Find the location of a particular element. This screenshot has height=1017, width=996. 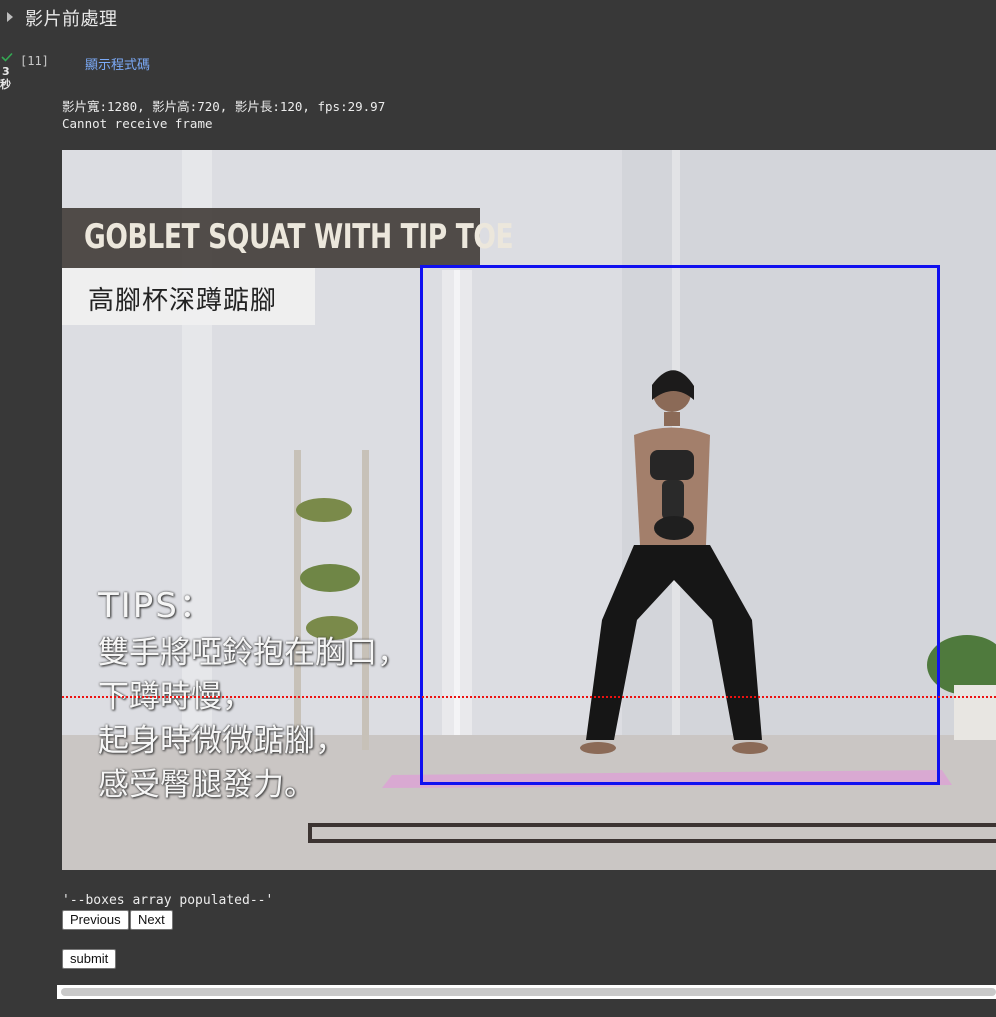

execution-time-unit: 秒 is located at coordinates (5, 84).